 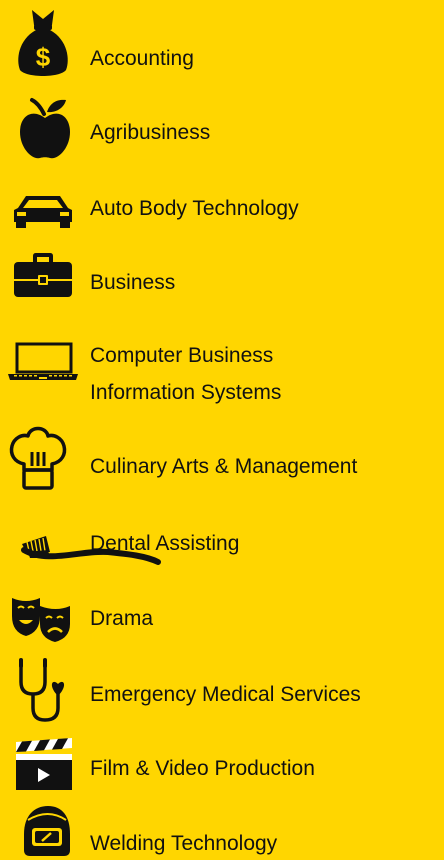 I want to click on program-label: Emergency Medical Services, so click(x=225, y=694).